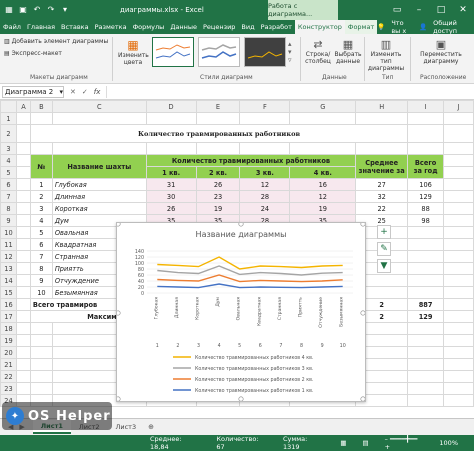 The width and height of the screenshot is (474, 451). Describe the element at coordinates (426, 304) in the screenshot. I see `cell-total-value: 887` at that location.